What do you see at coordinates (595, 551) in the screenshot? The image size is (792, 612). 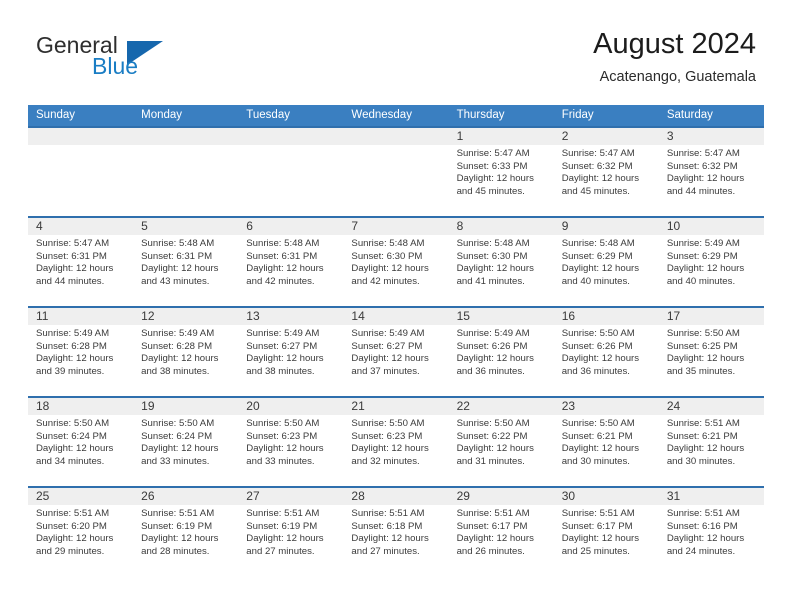 I see `daylight-duration-line2: and 25 minutes.` at bounding box center [595, 551].